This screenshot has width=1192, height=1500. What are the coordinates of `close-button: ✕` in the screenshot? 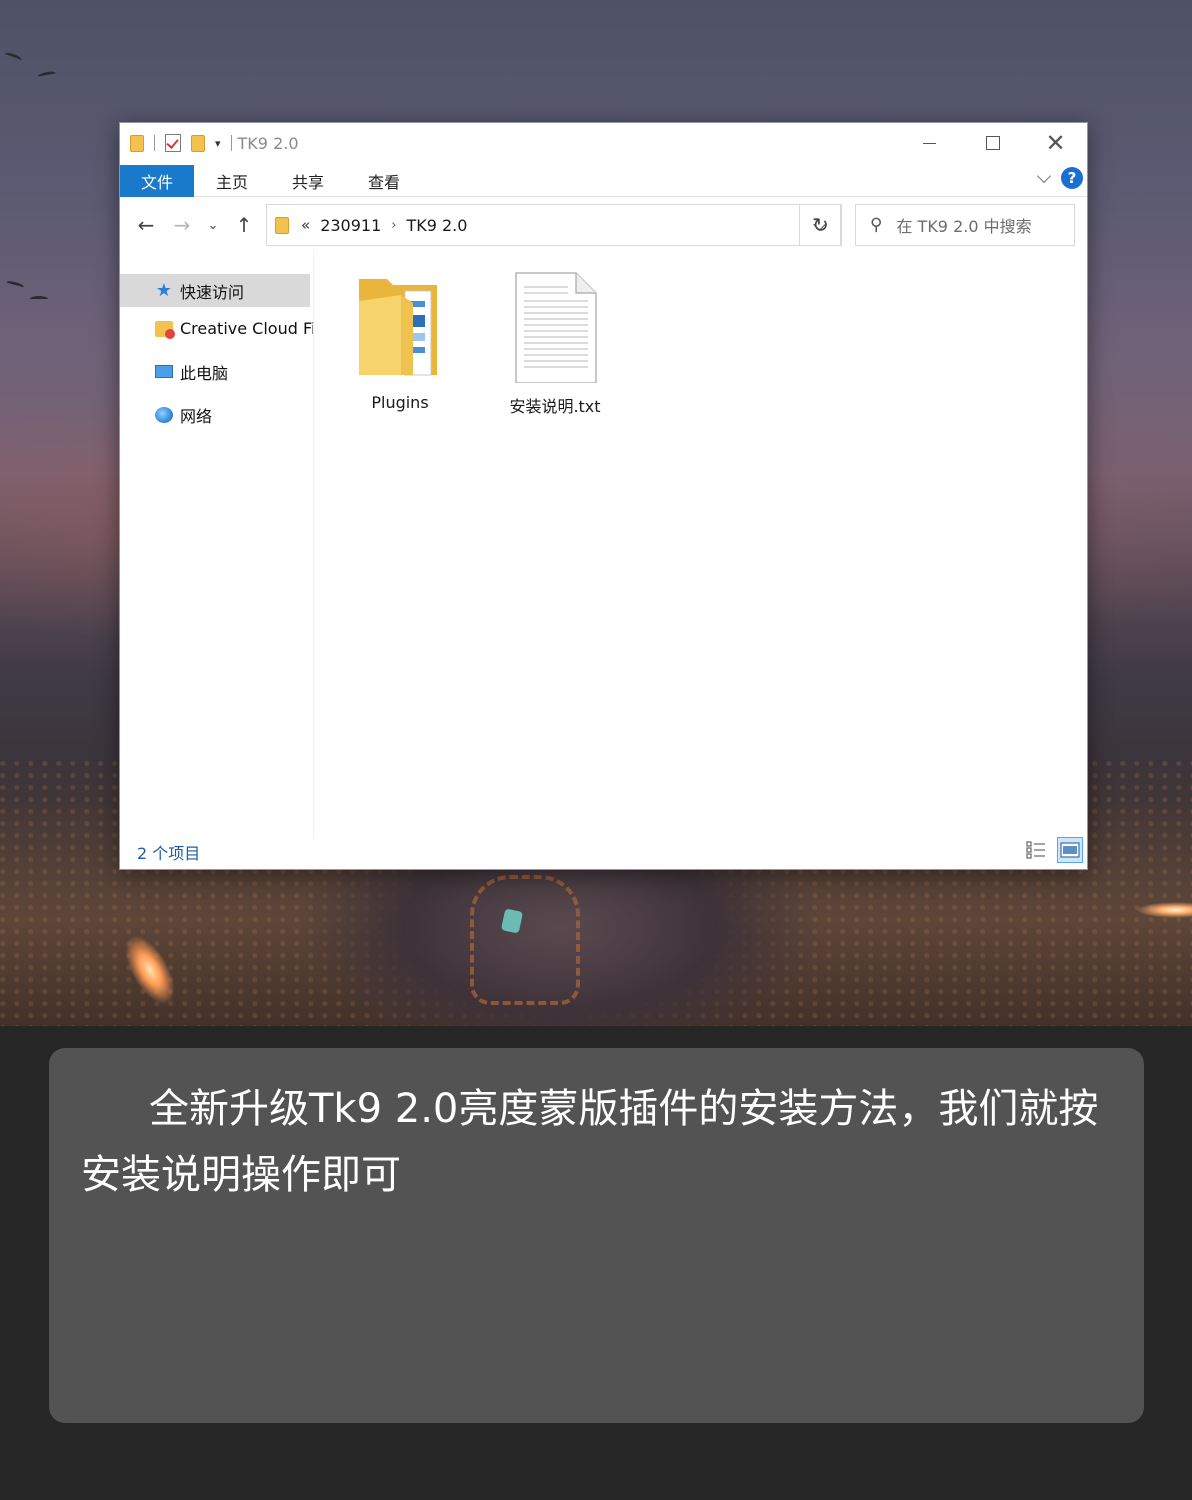 It's located at (1055, 143).